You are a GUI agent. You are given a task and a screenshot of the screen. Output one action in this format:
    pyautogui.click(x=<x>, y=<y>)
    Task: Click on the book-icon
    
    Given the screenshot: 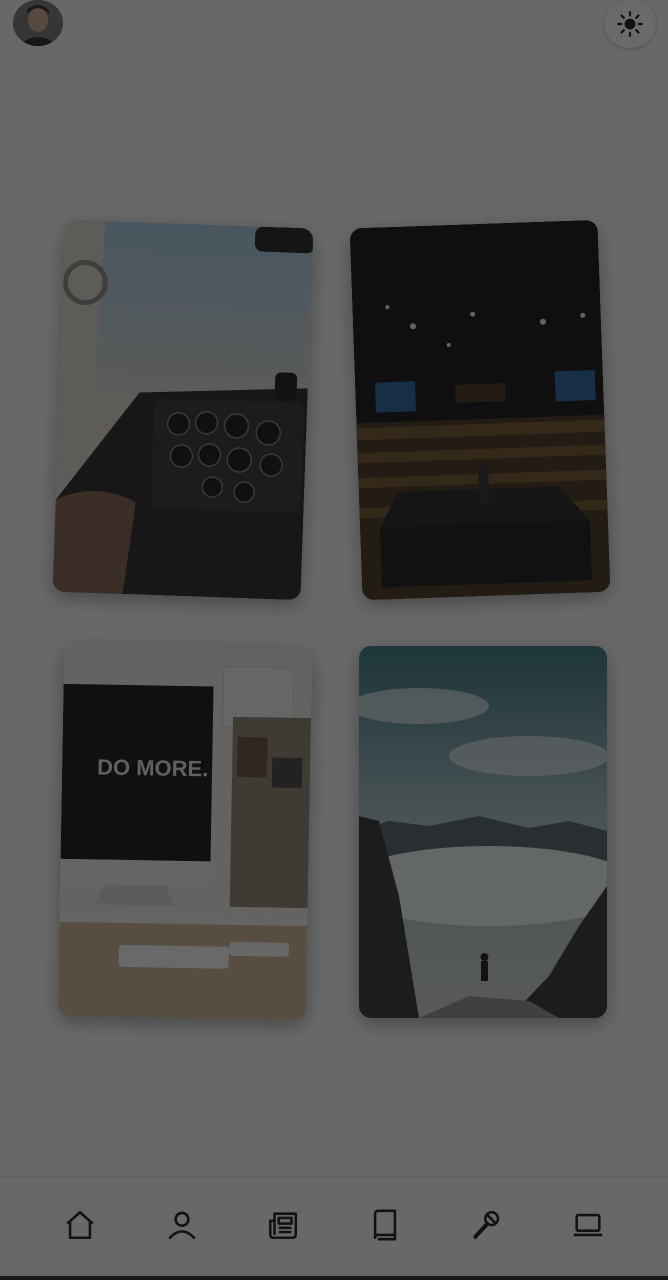 What is the action you would take?
    pyautogui.click(x=385, y=1225)
    